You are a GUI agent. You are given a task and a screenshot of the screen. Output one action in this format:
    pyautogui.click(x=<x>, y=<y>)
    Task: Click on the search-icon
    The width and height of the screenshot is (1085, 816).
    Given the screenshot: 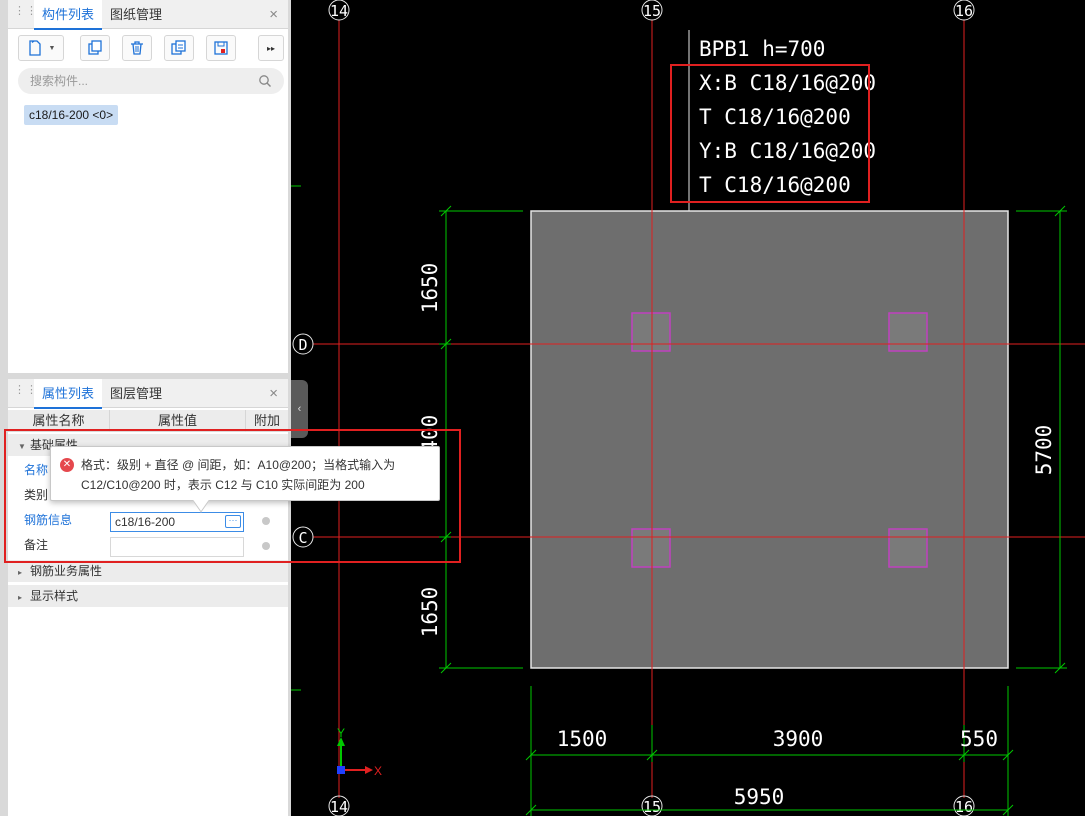 What is the action you would take?
    pyautogui.click(x=265, y=81)
    